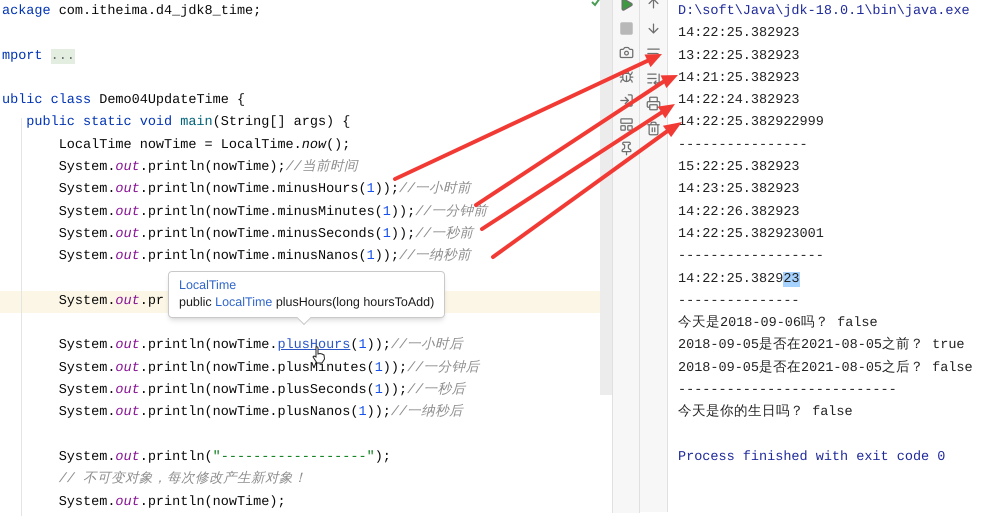  Describe the element at coordinates (739, 168) in the screenshot. I see `console-line: 15:22:25.382923` at that location.